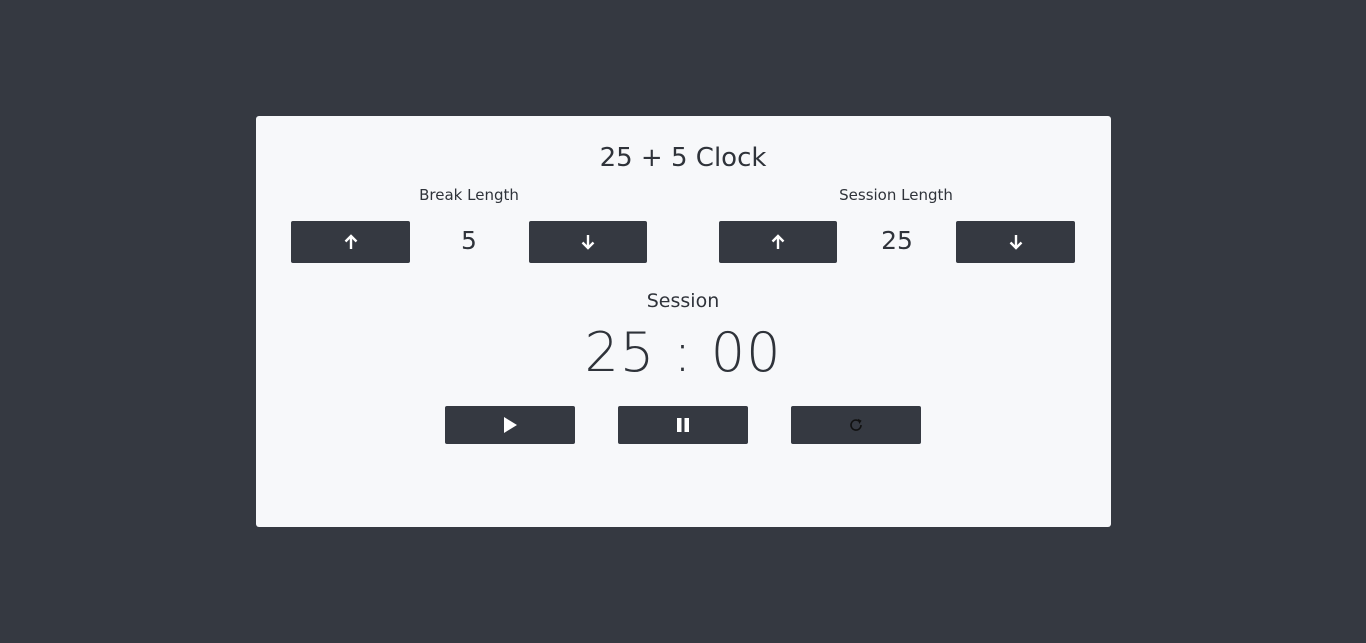 This screenshot has width=1366, height=643. I want to click on reset-button, so click(856, 425).